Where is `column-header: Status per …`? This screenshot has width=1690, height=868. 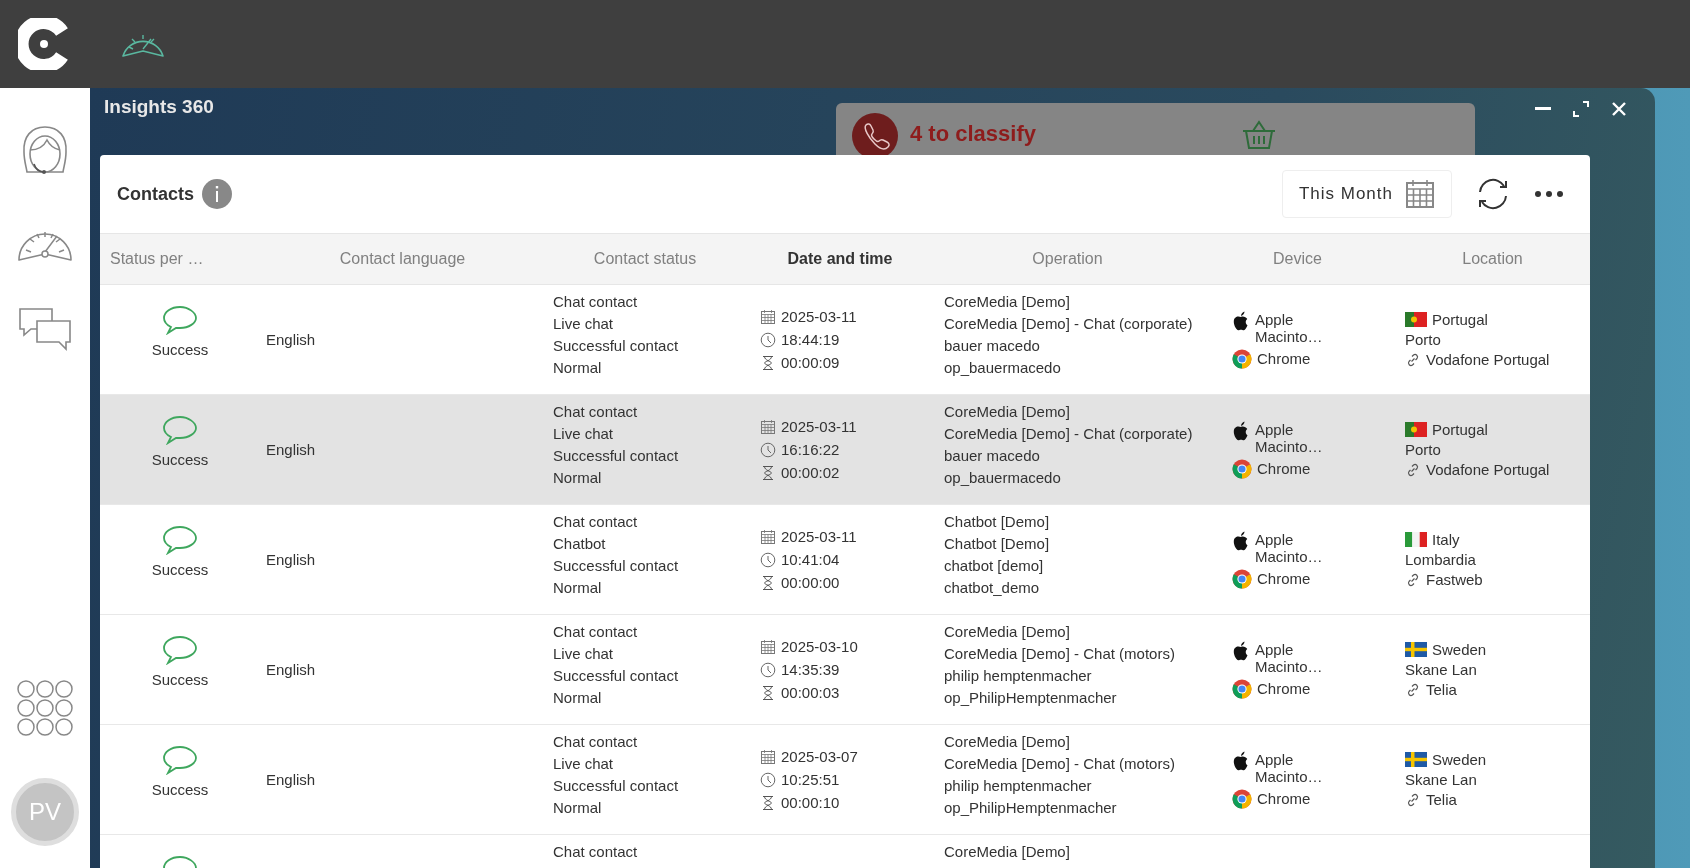
column-header: Status per … is located at coordinates (157, 259).